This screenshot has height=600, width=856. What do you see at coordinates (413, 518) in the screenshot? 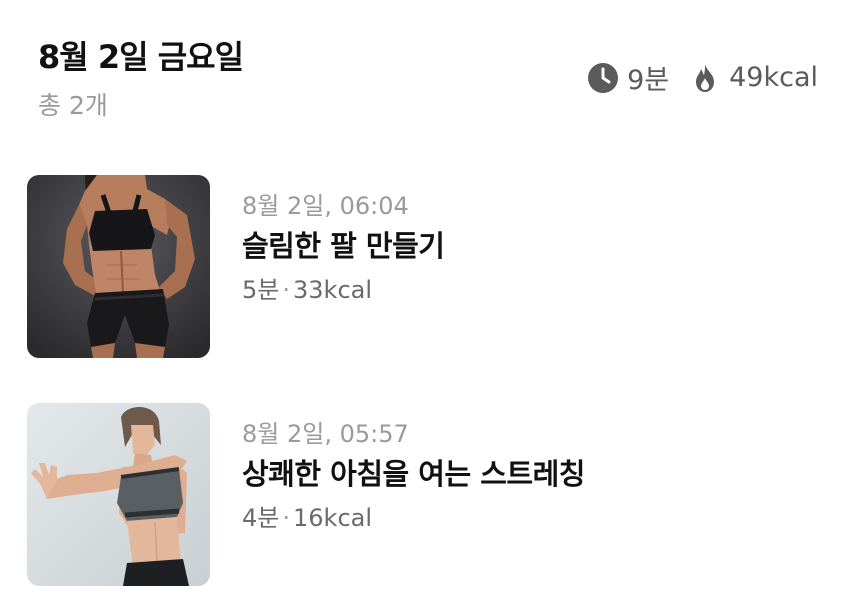
I see `workout-meta: 4분 · 16kcal` at bounding box center [413, 518].